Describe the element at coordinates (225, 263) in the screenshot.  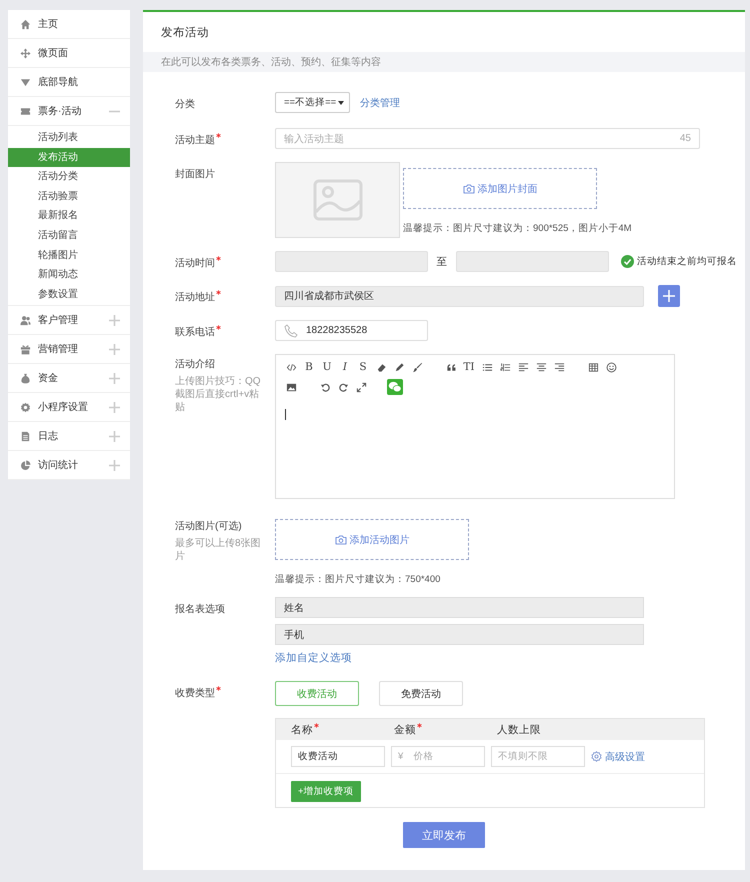
I see `field-label: 活动时间` at that location.